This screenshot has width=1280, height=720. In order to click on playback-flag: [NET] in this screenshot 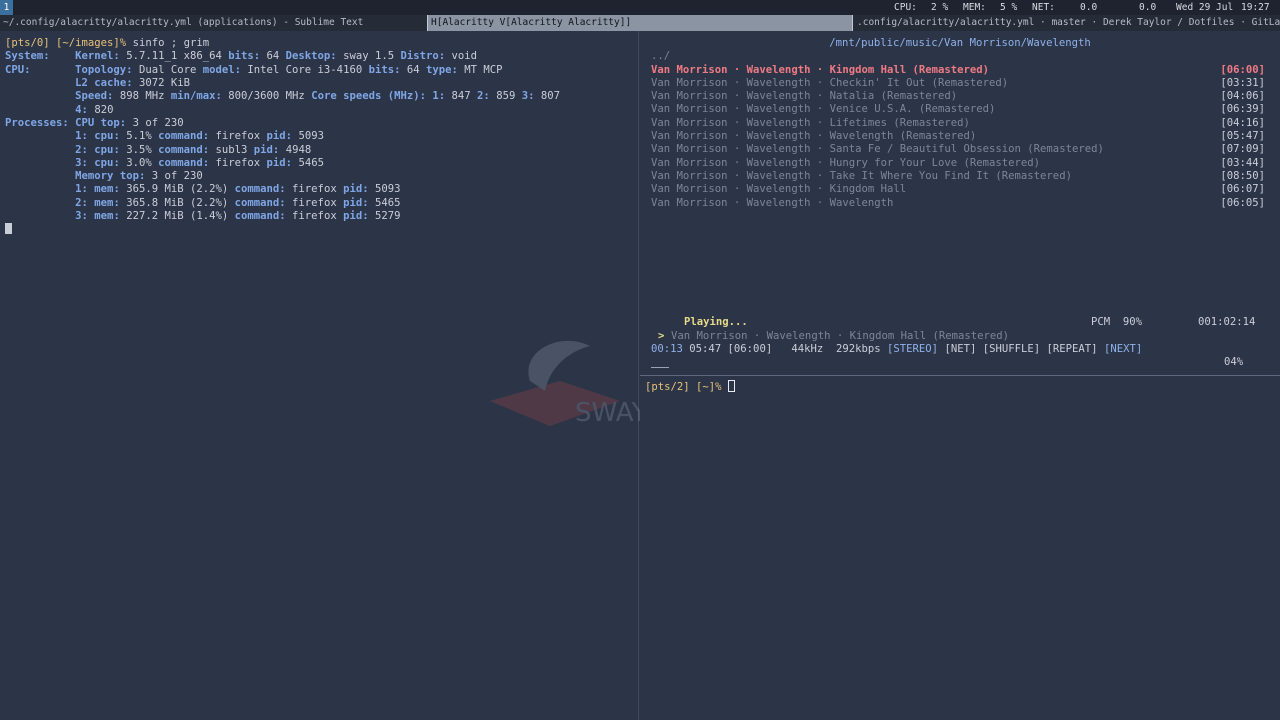, I will do `click(960, 349)`.